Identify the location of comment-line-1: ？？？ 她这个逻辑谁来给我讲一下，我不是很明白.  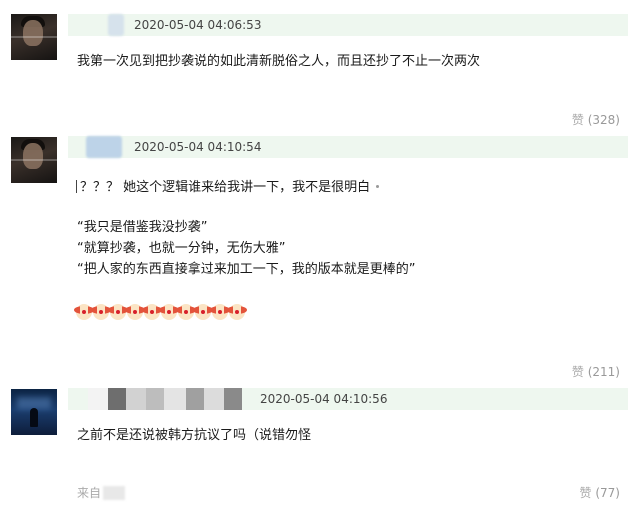
(223, 188).